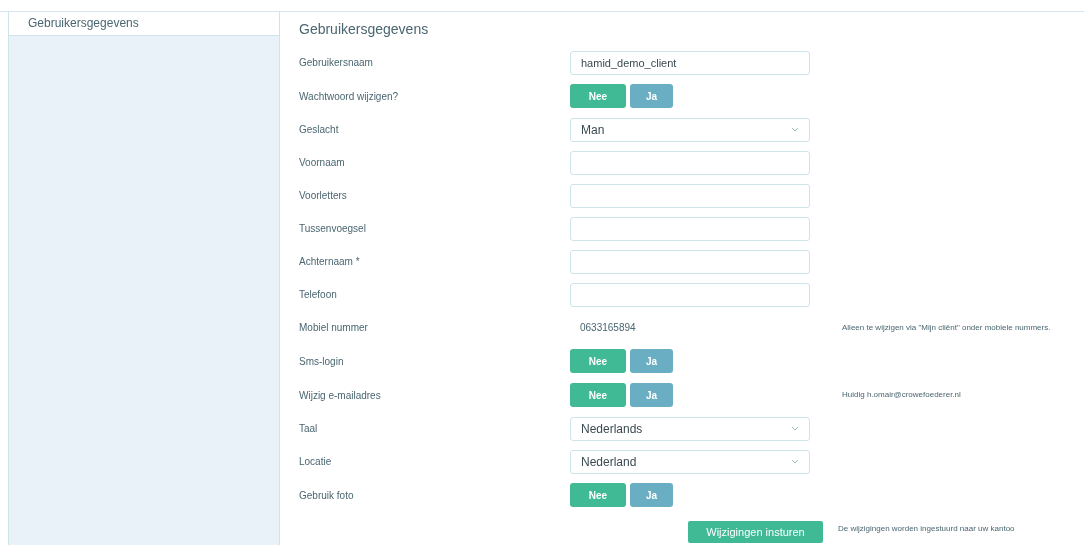  I want to click on field-label: Voornaam, so click(322, 163).